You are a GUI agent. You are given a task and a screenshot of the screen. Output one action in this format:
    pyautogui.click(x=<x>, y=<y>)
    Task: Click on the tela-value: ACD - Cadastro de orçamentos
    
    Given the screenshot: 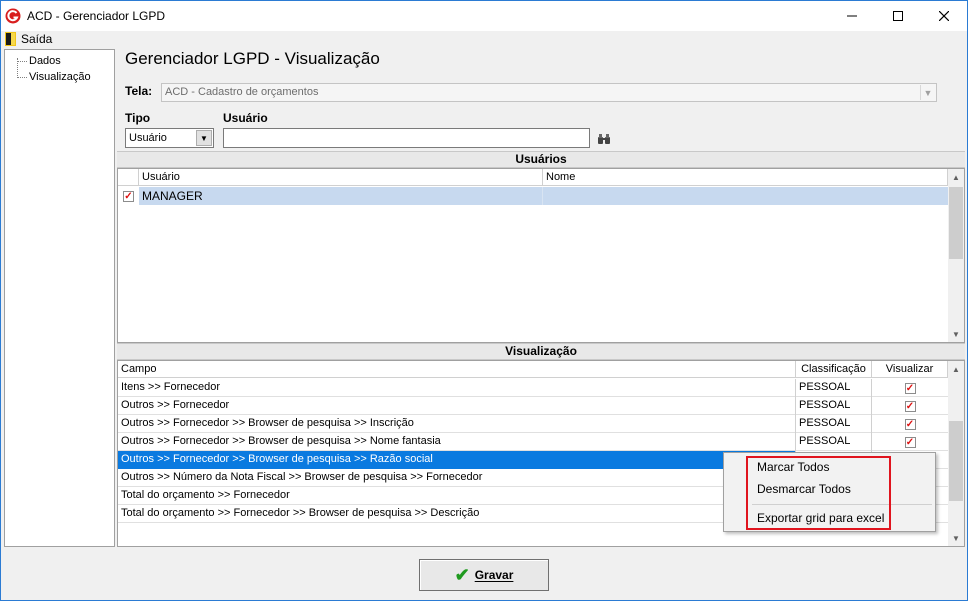 What is the action you would take?
    pyautogui.click(x=242, y=92)
    